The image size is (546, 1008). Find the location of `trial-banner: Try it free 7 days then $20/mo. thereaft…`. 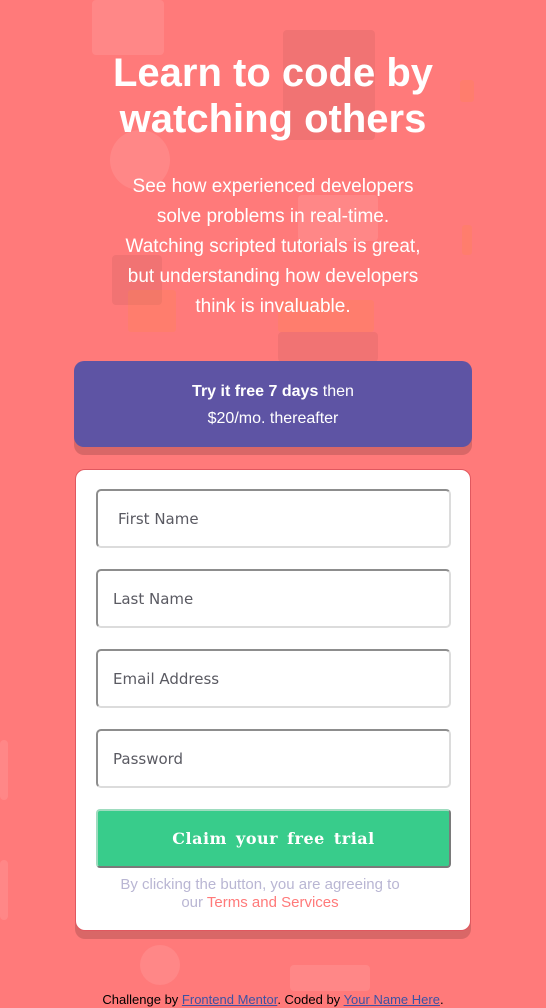

trial-banner: Try it free 7 days then $20/mo. thereaft… is located at coordinates (273, 404).